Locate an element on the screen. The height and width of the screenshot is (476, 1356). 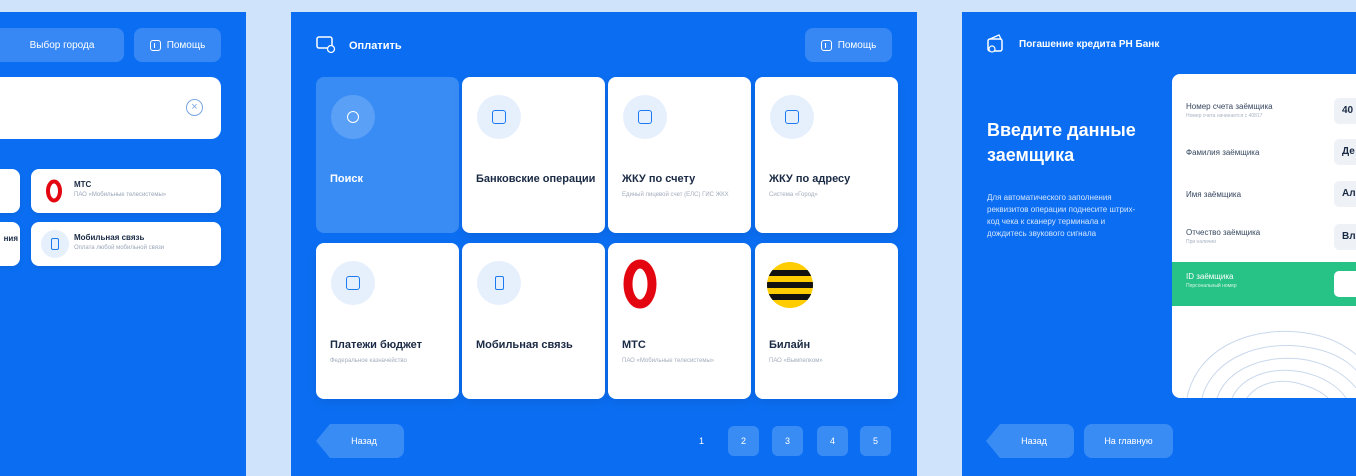
terminal-icon is located at coordinates (499, 117).